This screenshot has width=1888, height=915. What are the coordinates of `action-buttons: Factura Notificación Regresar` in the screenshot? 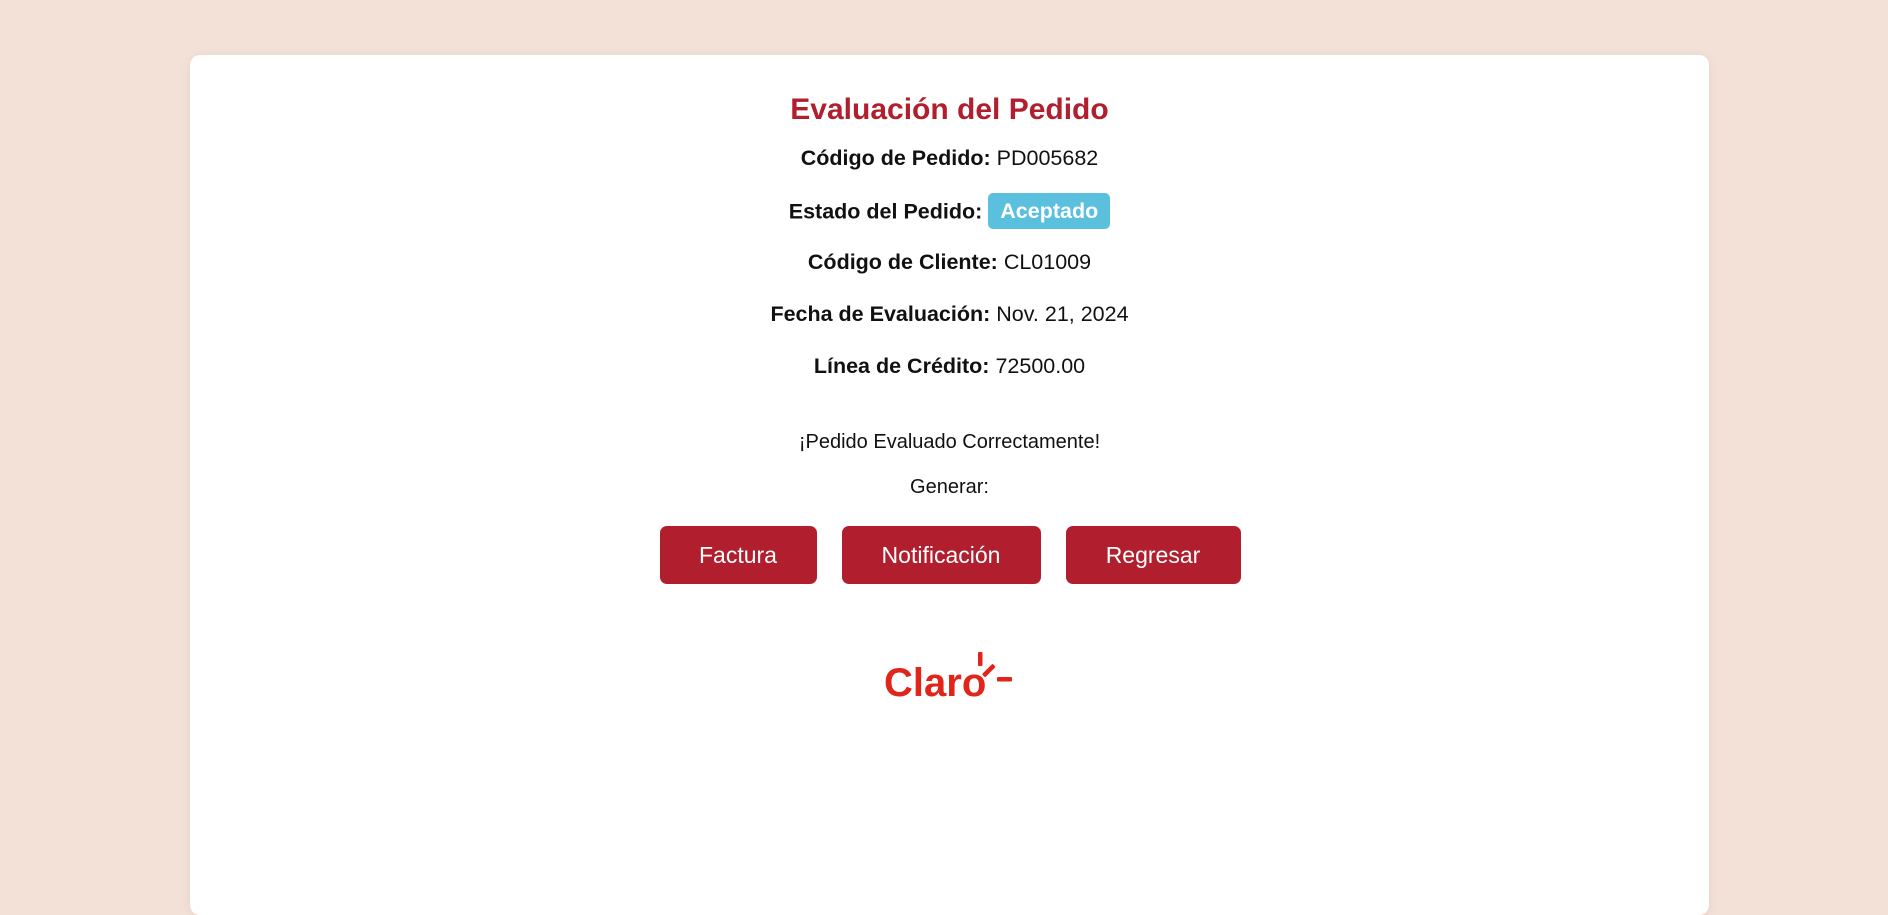 It's located at (949, 555).